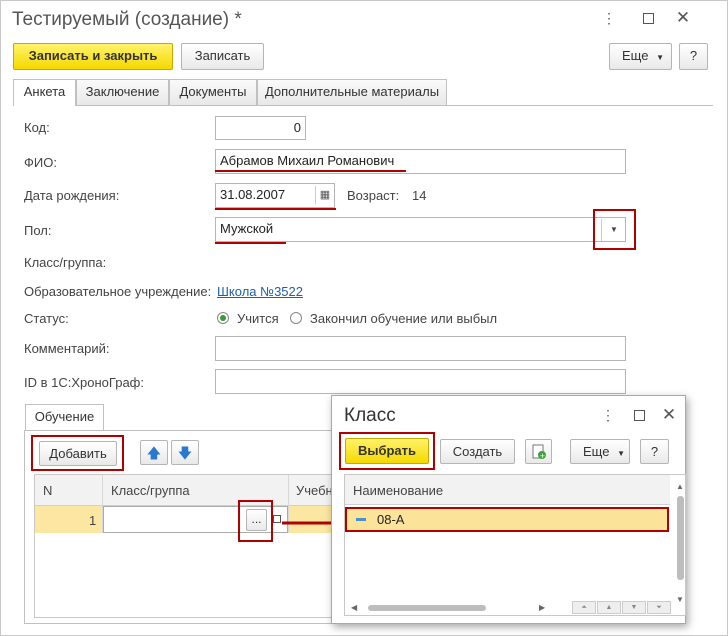  What do you see at coordinates (77, 453) in the screenshot?
I see `add-button-highlight-mark` at bounding box center [77, 453].